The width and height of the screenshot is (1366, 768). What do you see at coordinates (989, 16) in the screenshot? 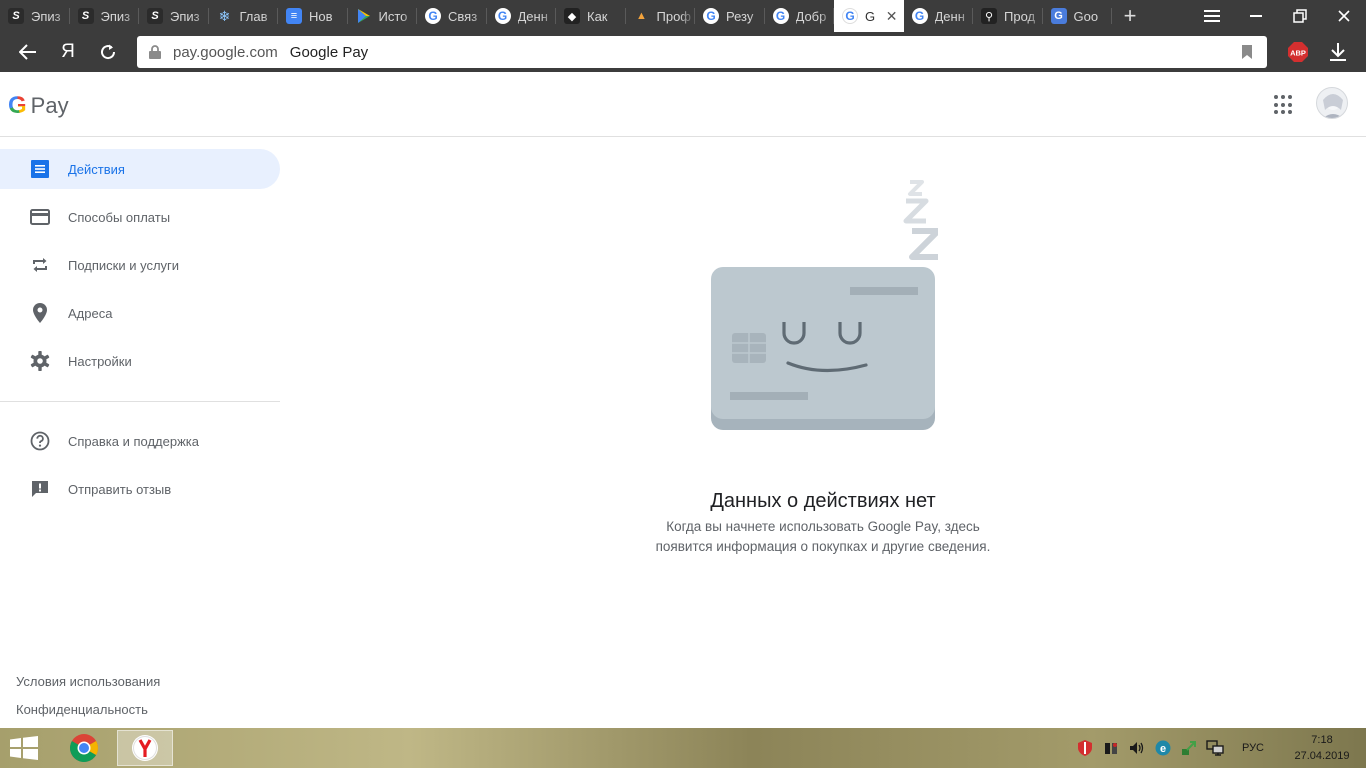
I see `search-icon: ⚲` at bounding box center [989, 16].